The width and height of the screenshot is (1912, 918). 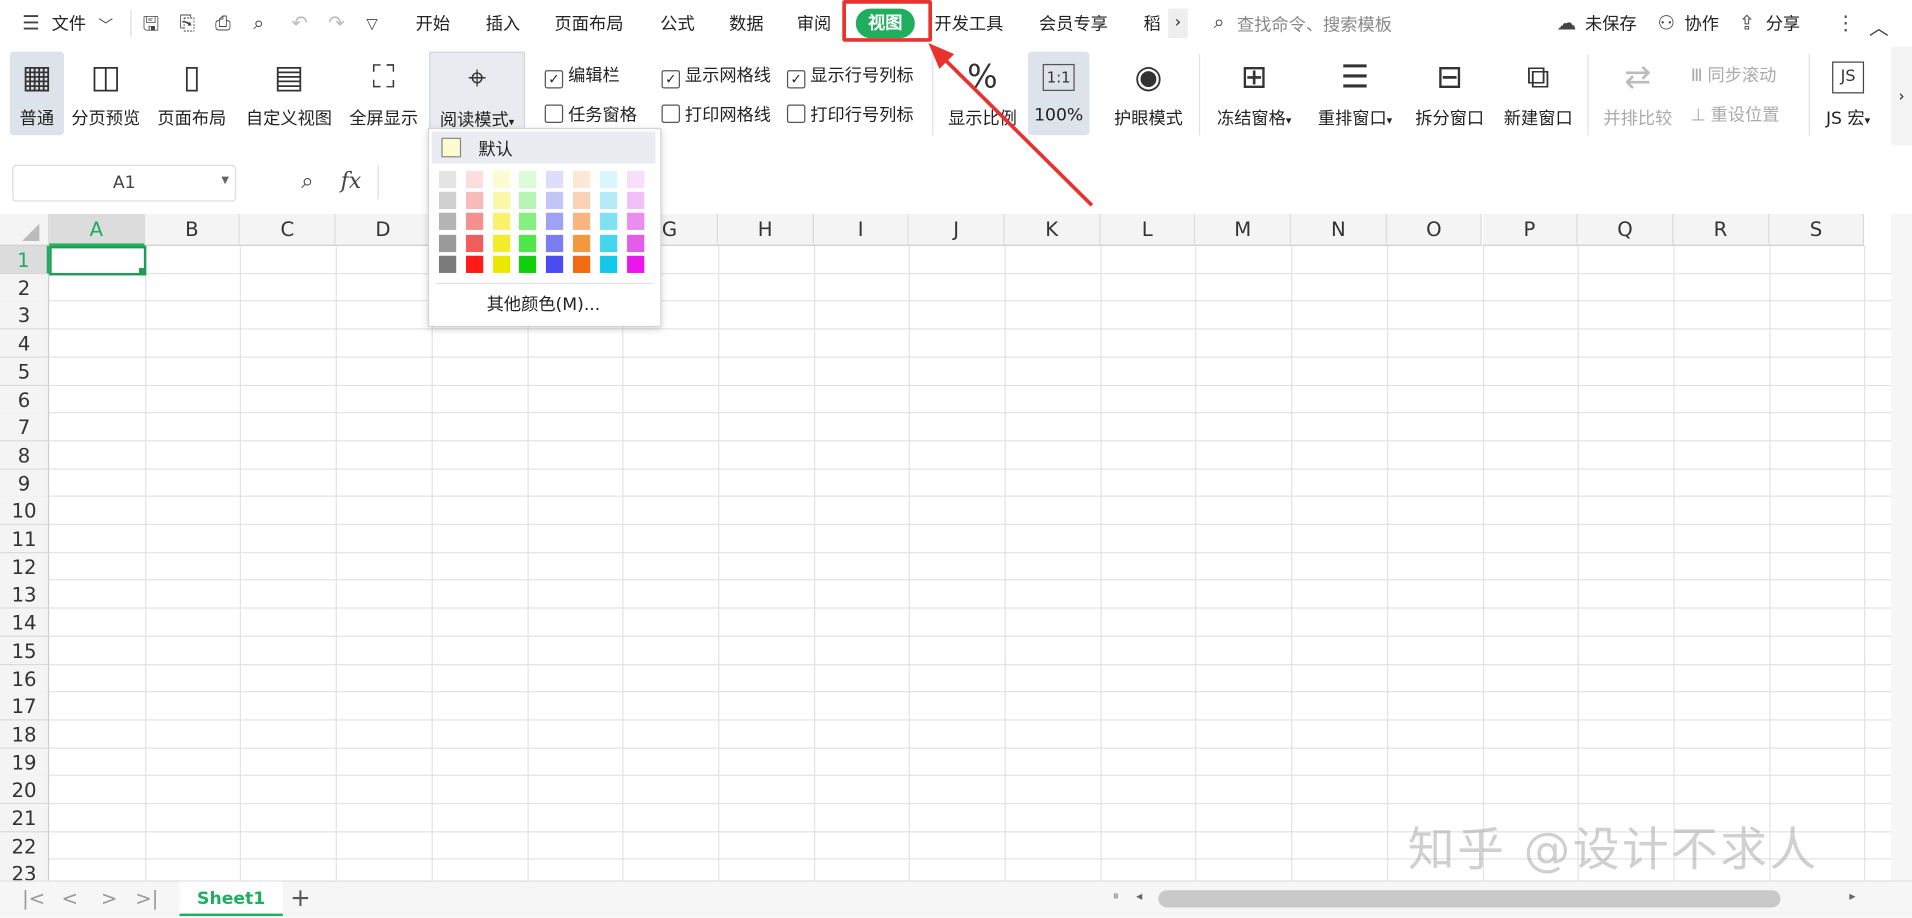 I want to click on default-color-option: 默认, so click(x=543, y=147).